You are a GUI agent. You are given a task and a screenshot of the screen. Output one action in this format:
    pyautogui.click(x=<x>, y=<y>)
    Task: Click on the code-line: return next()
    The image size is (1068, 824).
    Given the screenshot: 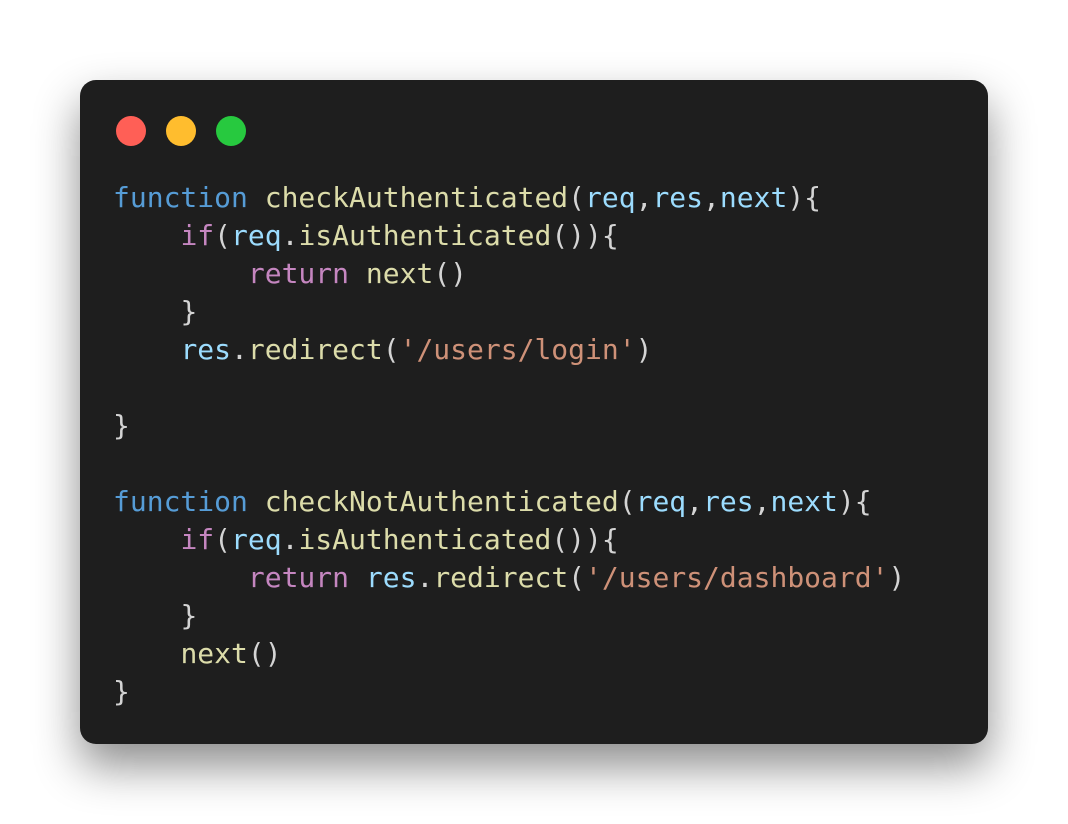 What is the action you would take?
    pyautogui.click(x=509, y=274)
    